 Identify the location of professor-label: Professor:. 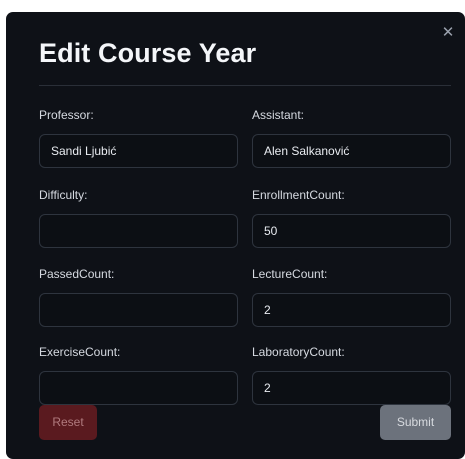
(66, 115).